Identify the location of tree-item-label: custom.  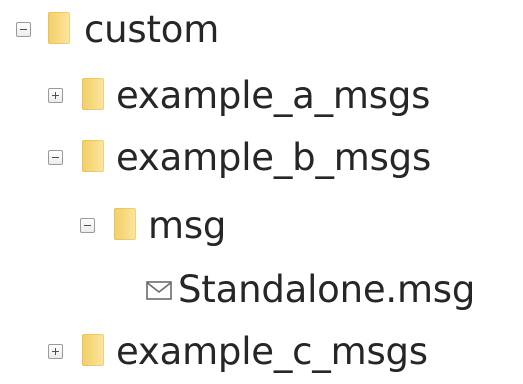
(152, 29).